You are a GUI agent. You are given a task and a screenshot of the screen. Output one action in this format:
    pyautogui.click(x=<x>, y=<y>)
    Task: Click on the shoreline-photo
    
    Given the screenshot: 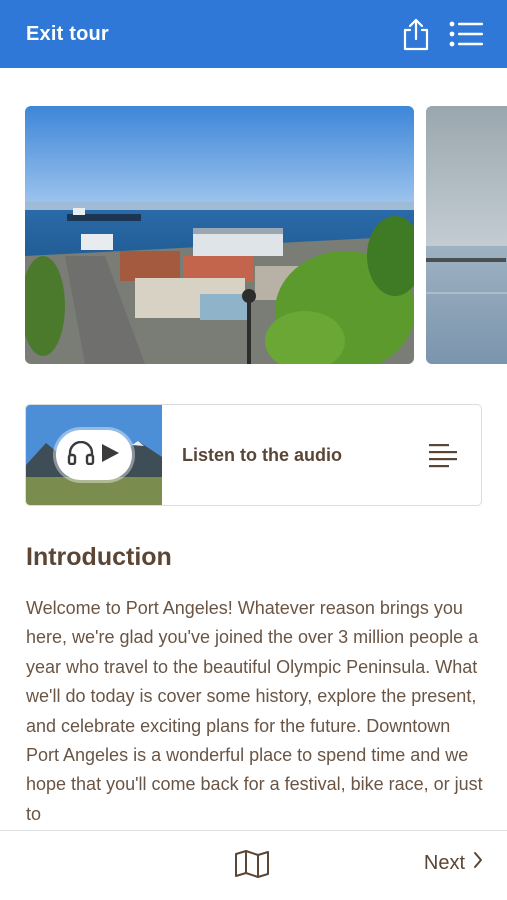 What is the action you would take?
    pyautogui.click(x=466, y=235)
    